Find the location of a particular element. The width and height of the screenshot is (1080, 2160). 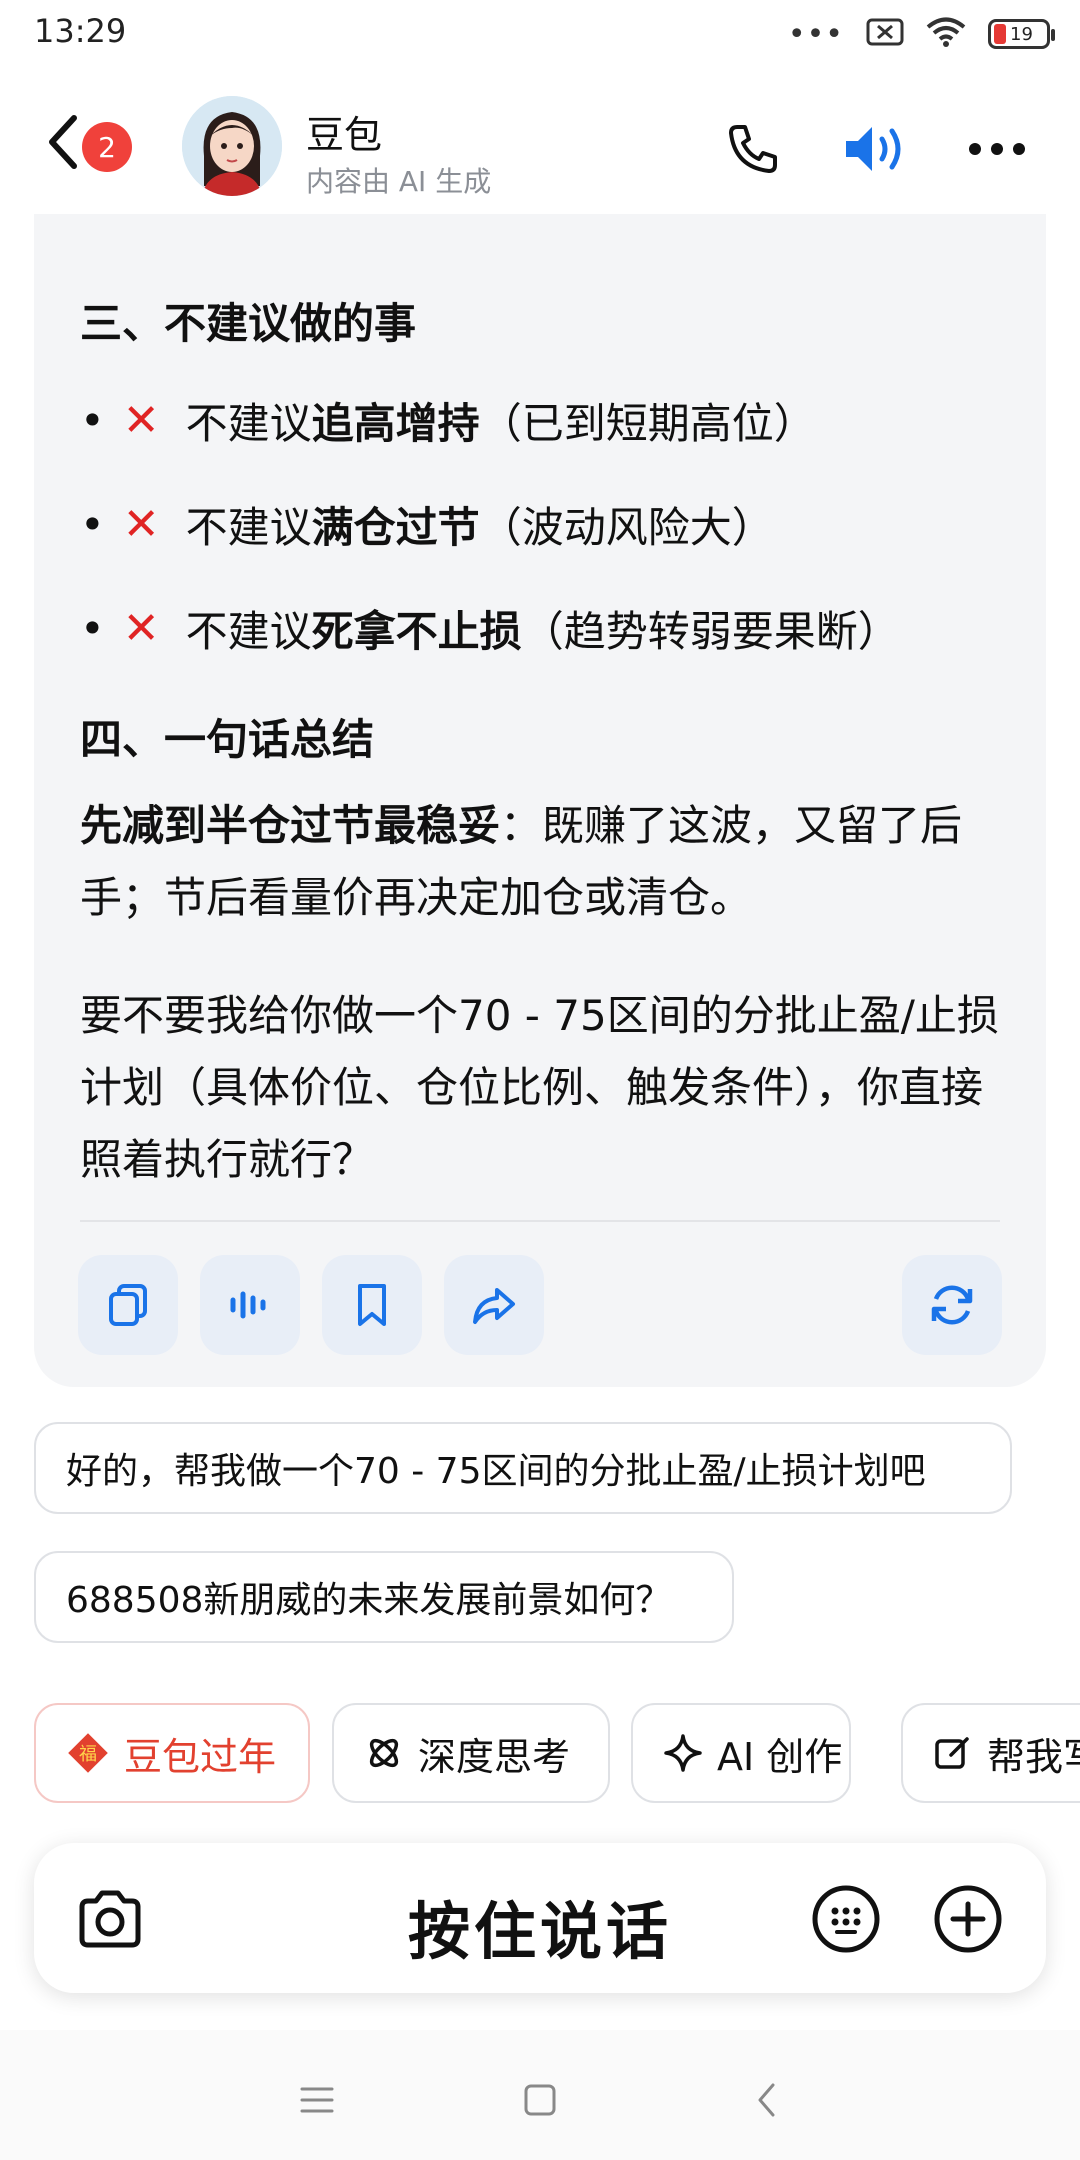

summary-paragraph: 先减到半仓过节最稳妥：既赚了这波，又留了后手；节后看量价再决定加仓或清仓。 is located at coordinates (550, 862).